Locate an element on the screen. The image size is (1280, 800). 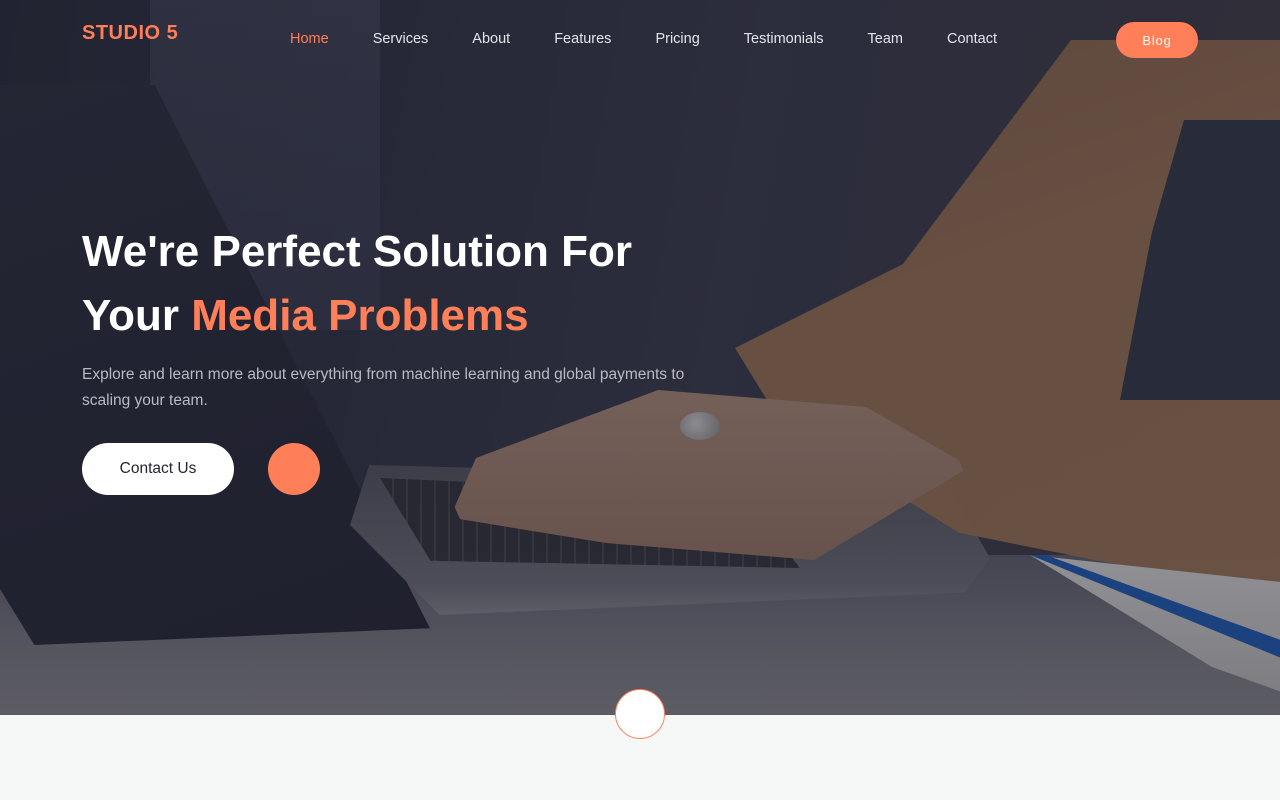
headline-line-2-plain: Your is located at coordinates (137, 315).